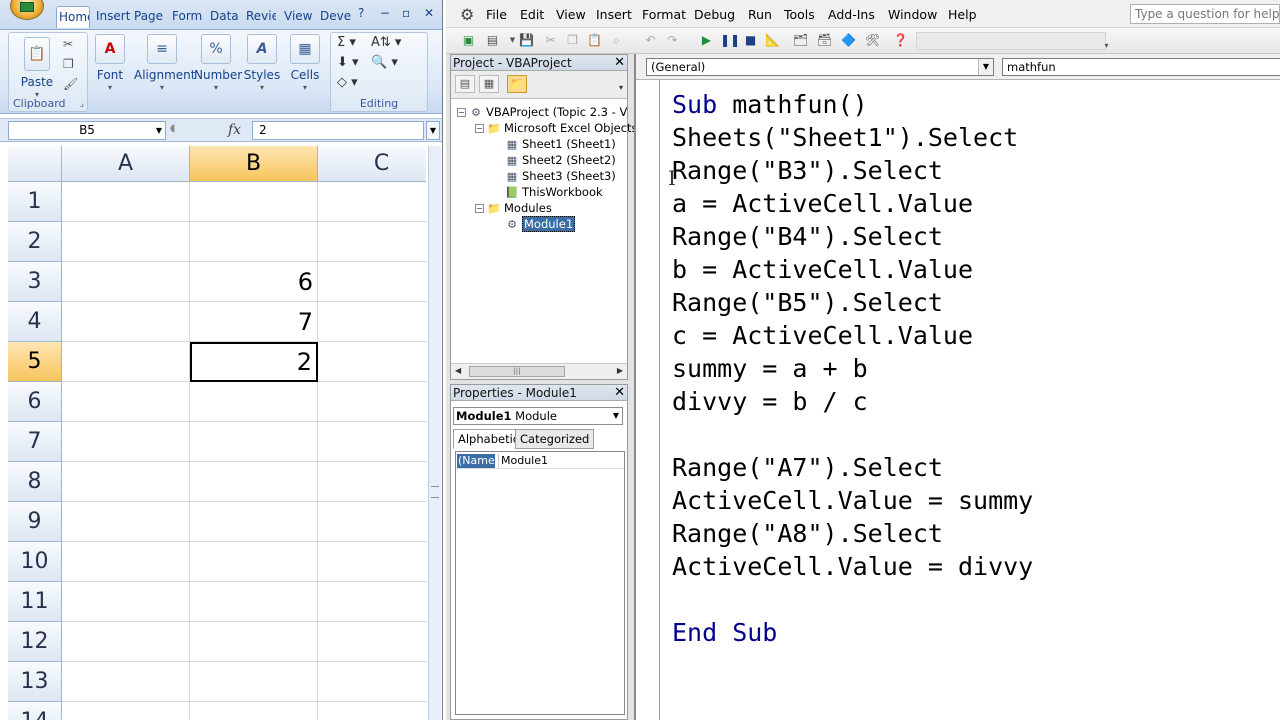 This screenshot has width=1280, height=720. I want to click on format-painter-icon: 🖌, so click(70, 84).